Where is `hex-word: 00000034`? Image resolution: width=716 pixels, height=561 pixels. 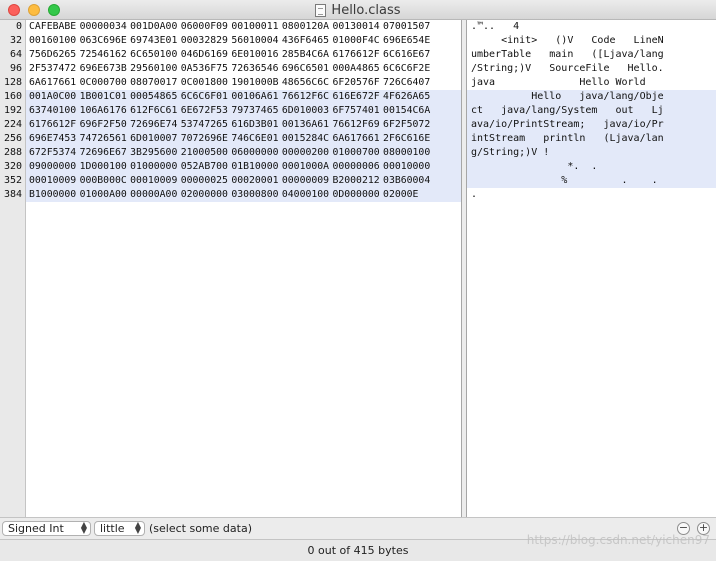
hex-word: 00000034 is located at coordinates (103, 26).